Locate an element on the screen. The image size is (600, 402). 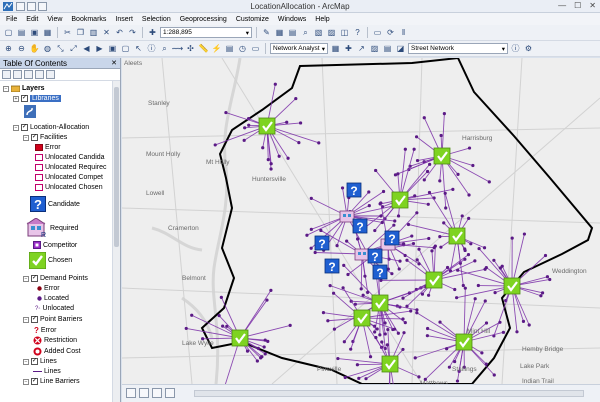
arctoolbox-icon: ▧ is located at coordinates (318, 32).